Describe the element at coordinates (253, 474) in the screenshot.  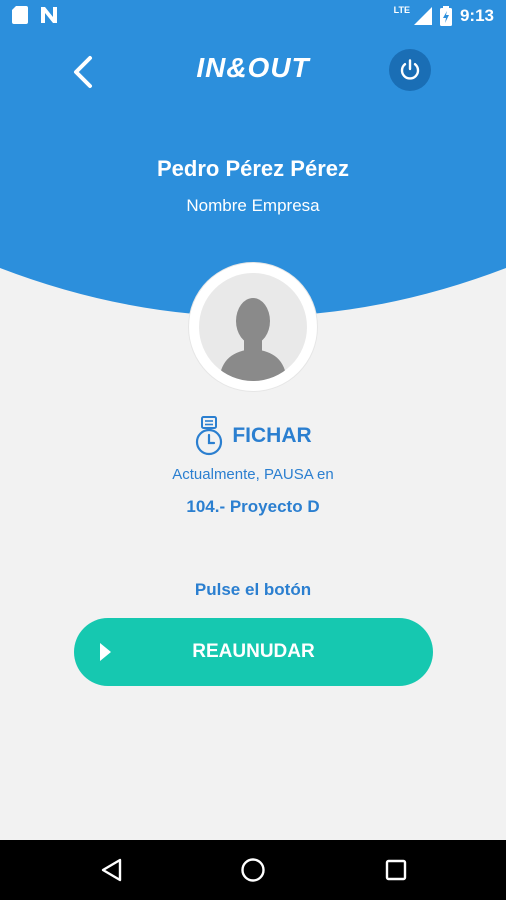
I see `current-status-text: Actualmente, PAUSA en` at that location.